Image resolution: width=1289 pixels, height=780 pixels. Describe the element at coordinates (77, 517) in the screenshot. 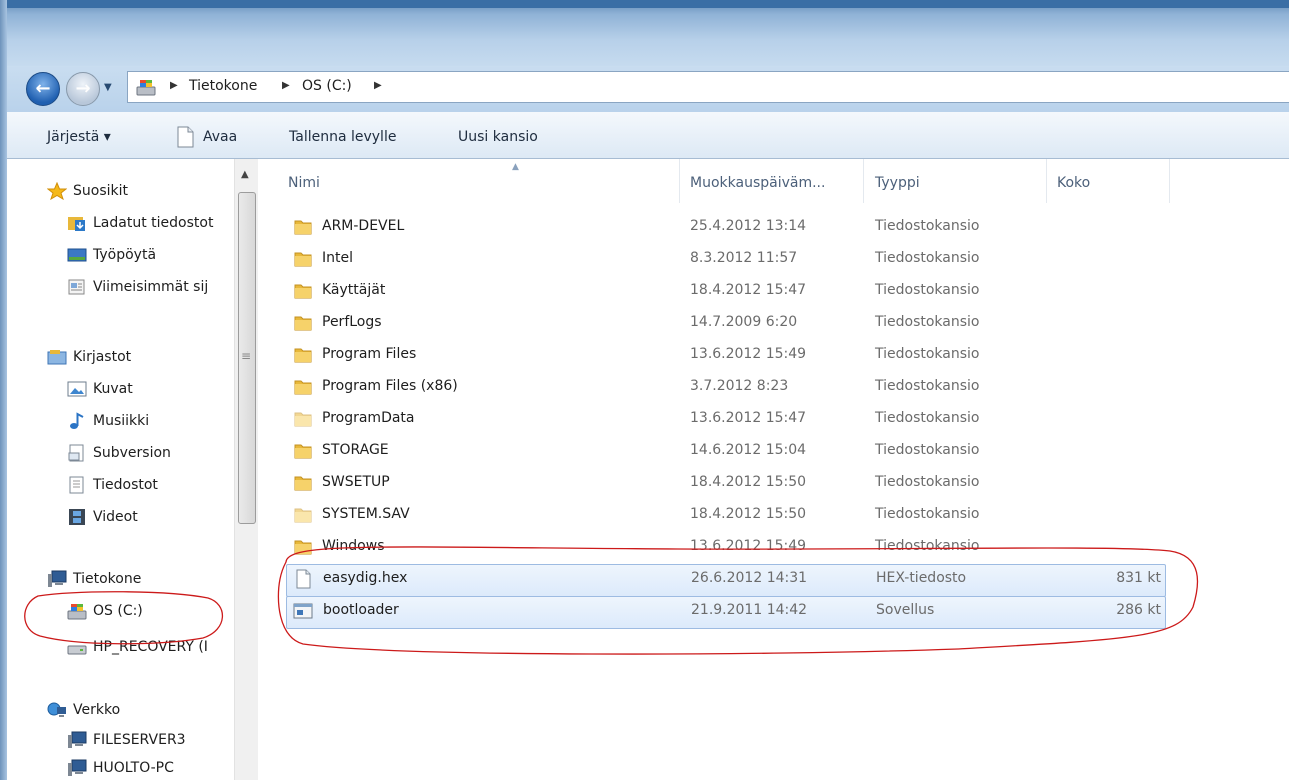

I see `video-film-icon` at that location.